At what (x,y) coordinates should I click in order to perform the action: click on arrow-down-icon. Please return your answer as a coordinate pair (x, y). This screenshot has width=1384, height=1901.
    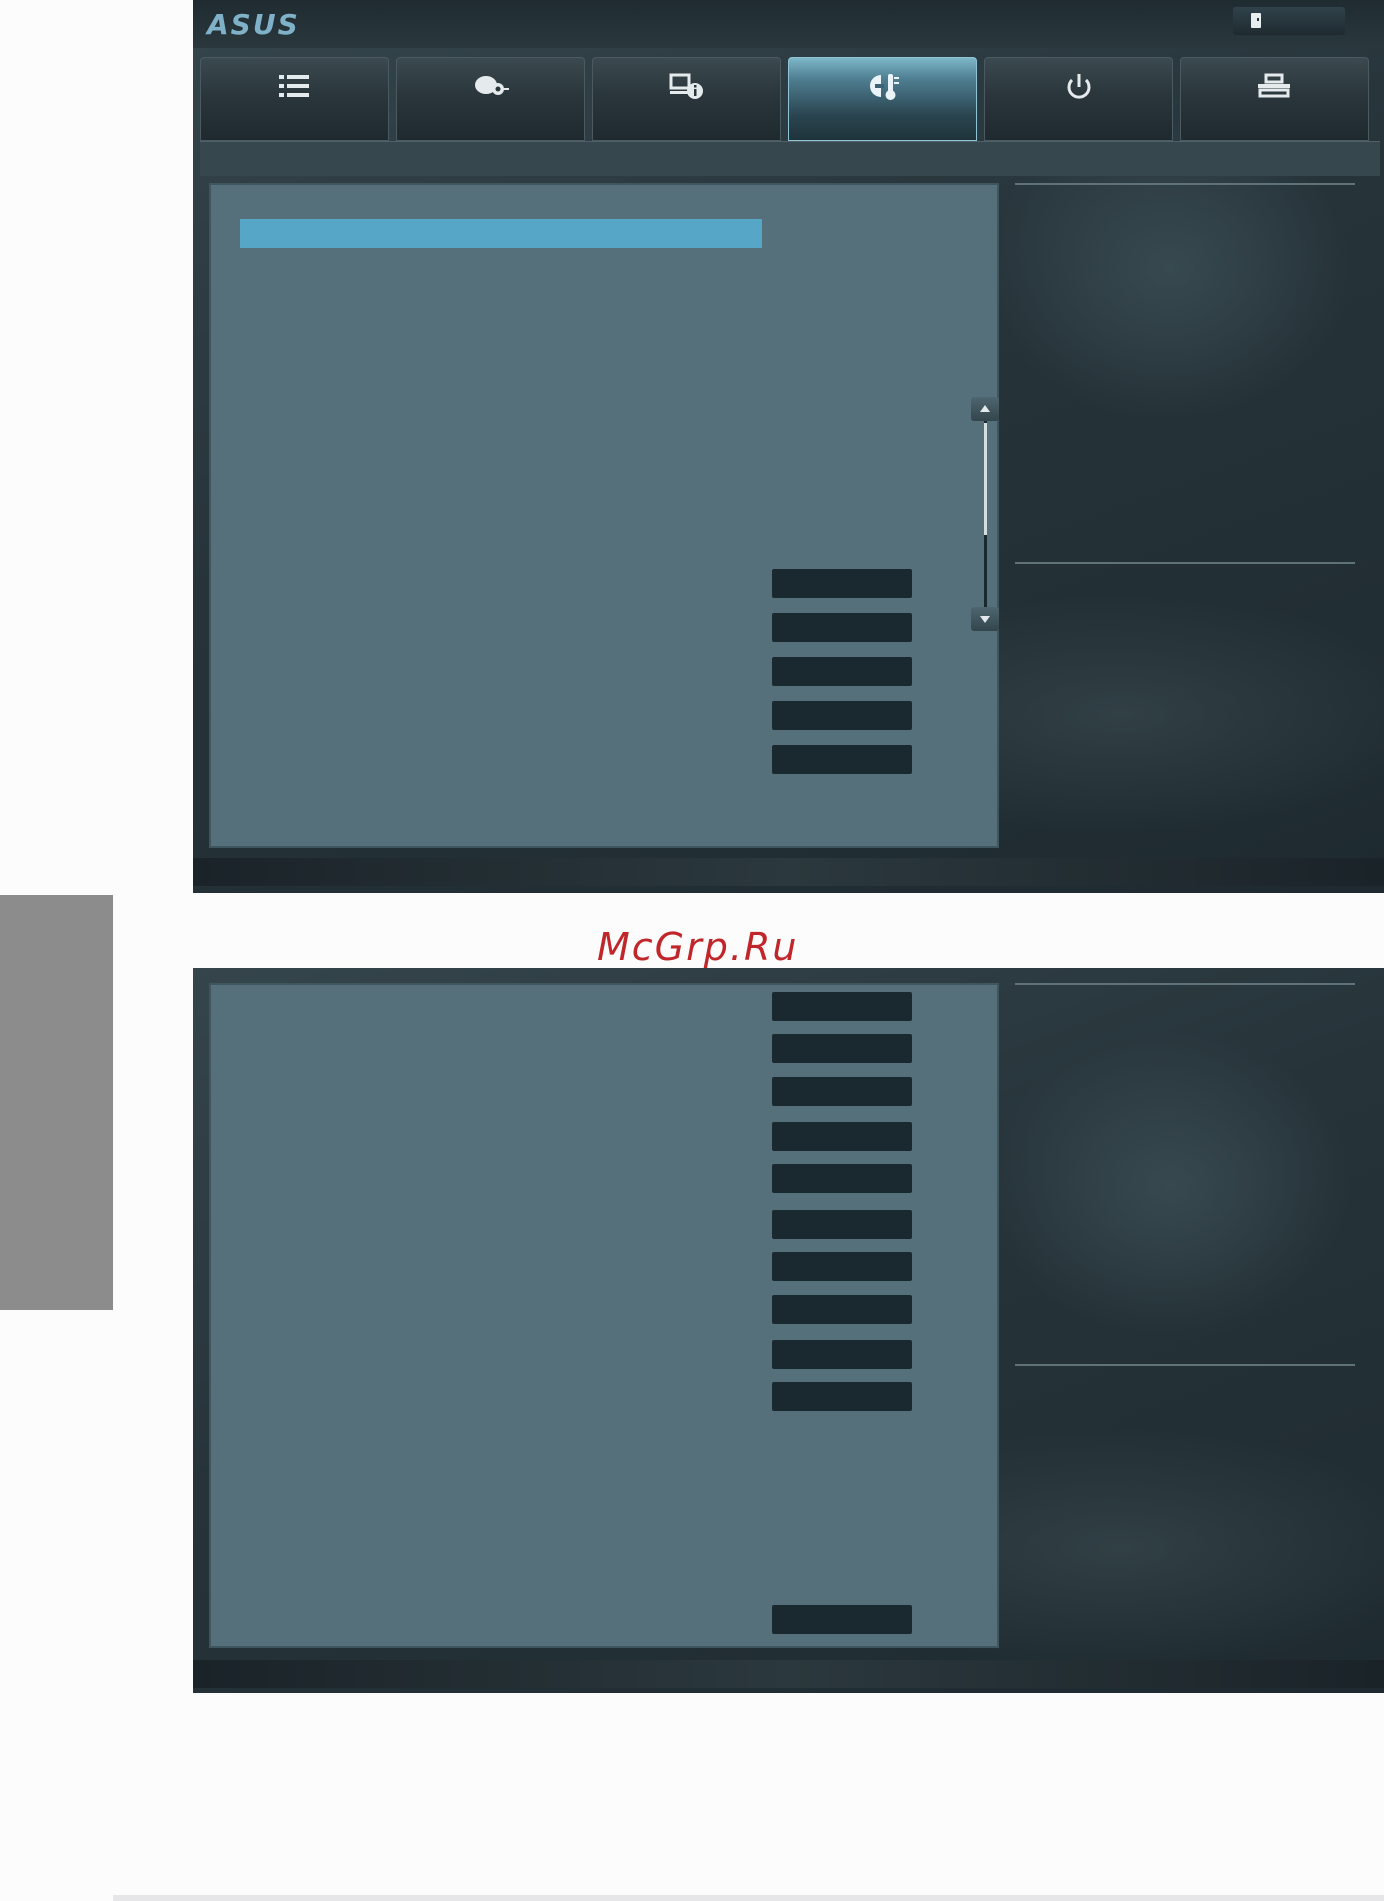
    Looking at the image, I should click on (985, 619).